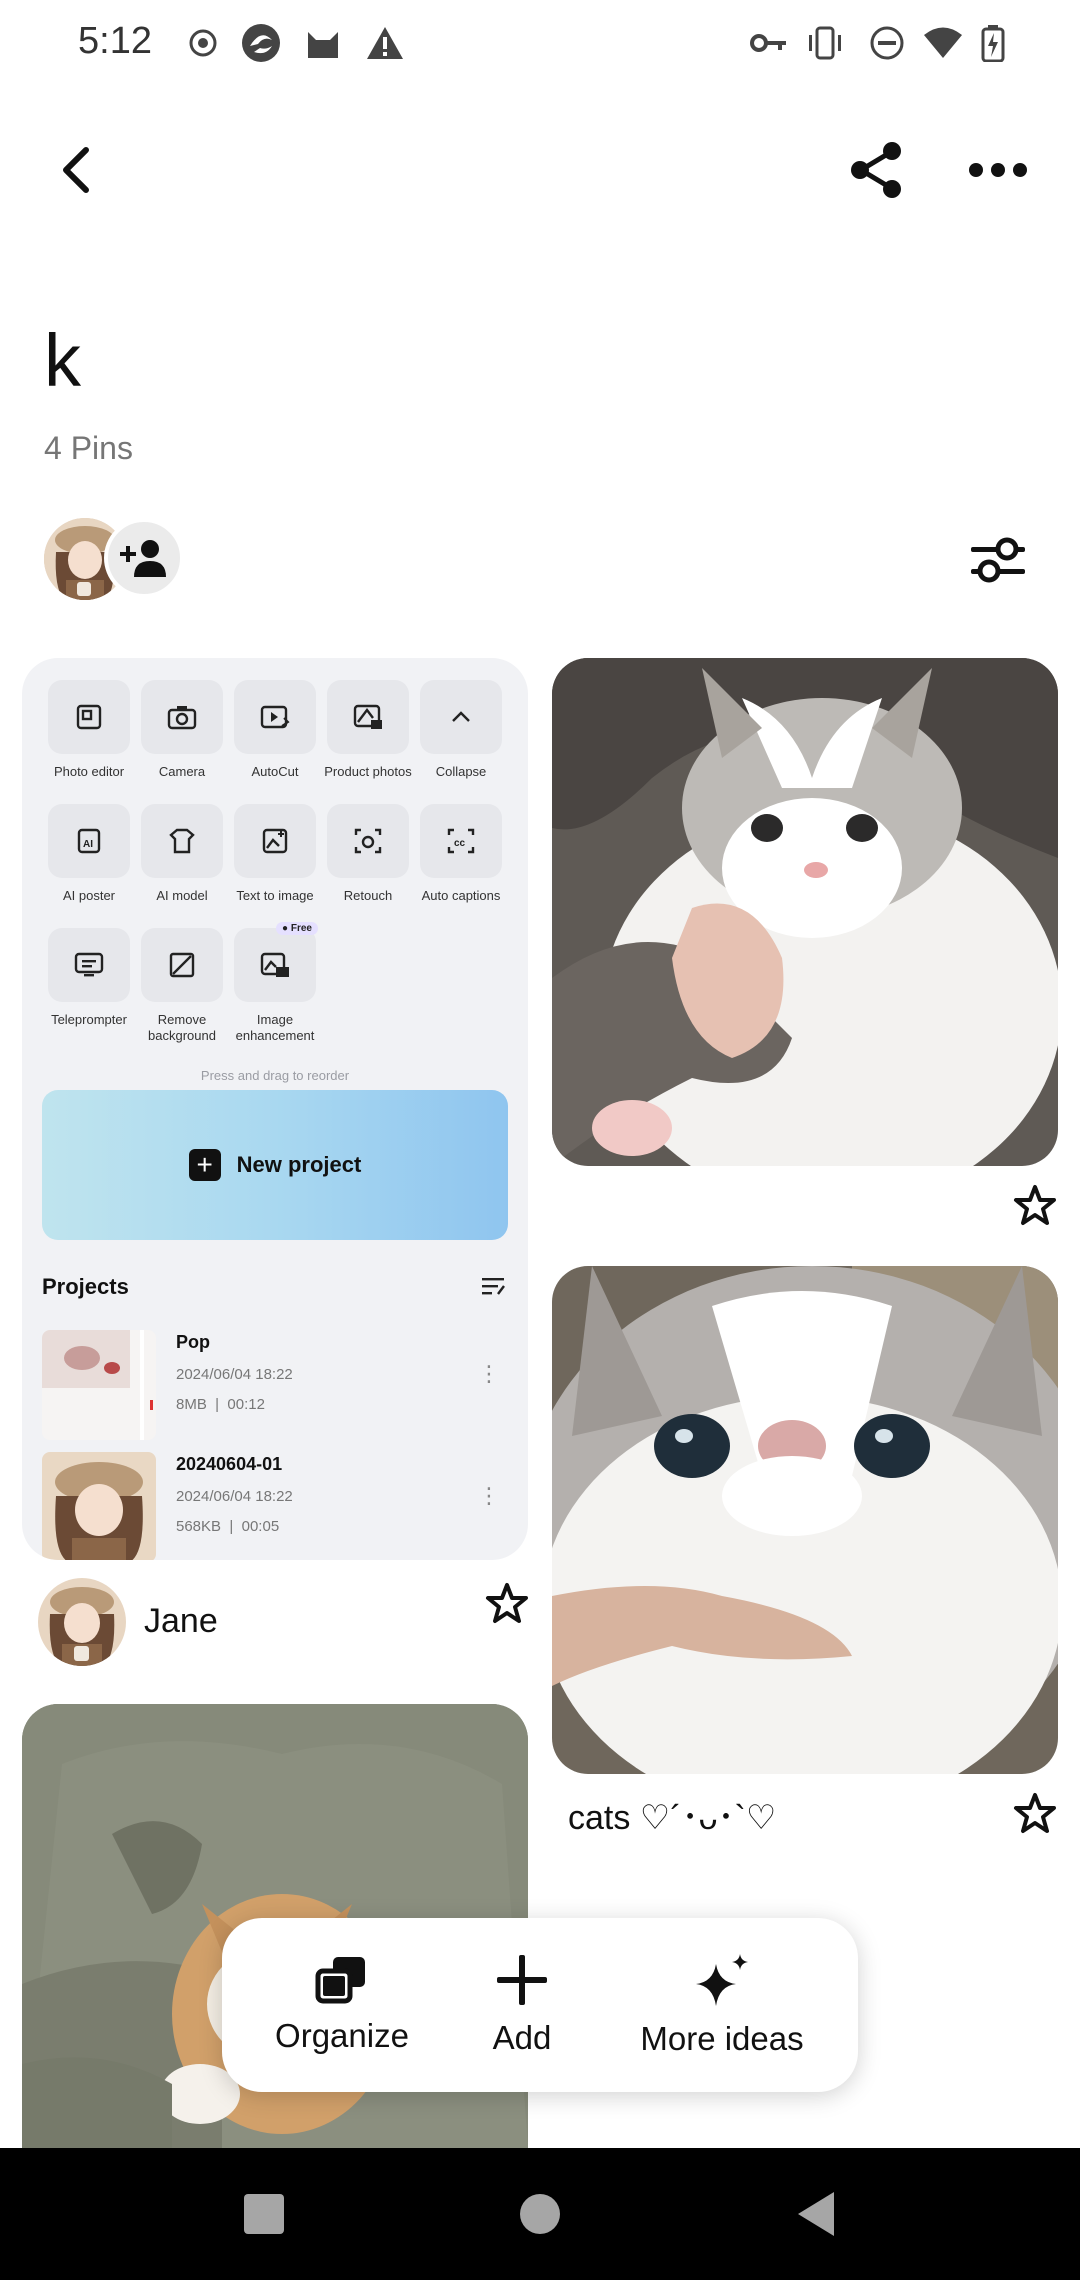  I want to click on tool-camera: Camera, so click(182, 730).